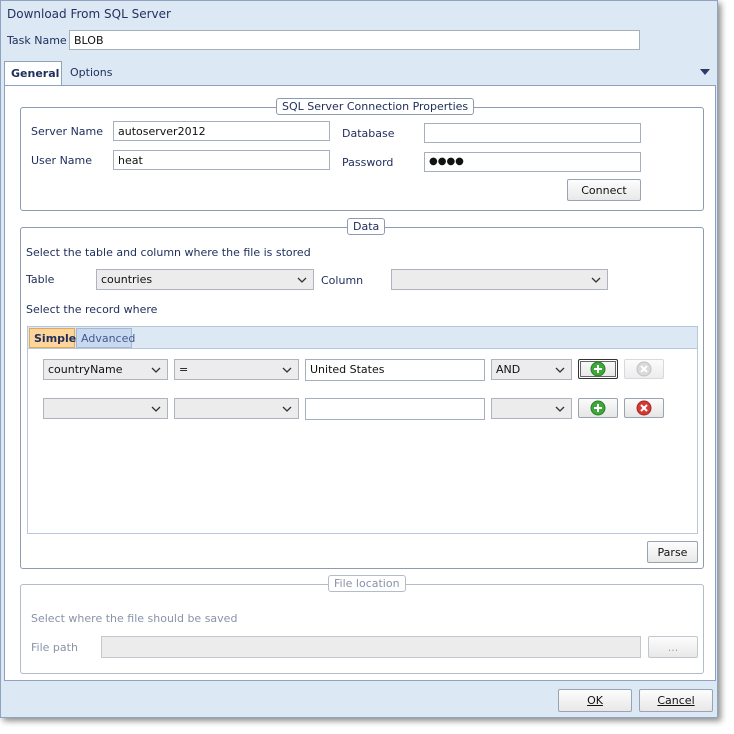  What do you see at coordinates (62, 160) in the screenshot?
I see `user-name-label: User Name` at bounding box center [62, 160].